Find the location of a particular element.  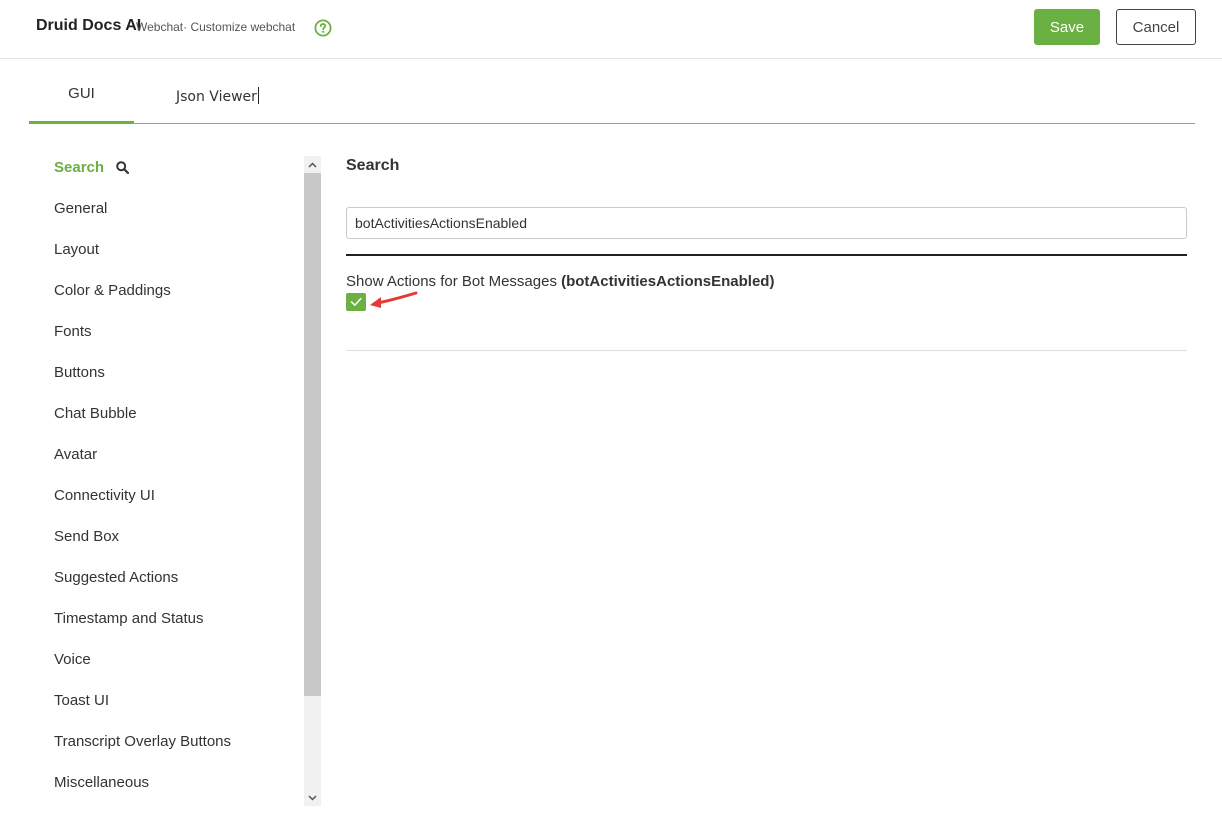

sidebar-item-chat-bubble: Chat Bubble is located at coordinates (95, 413).